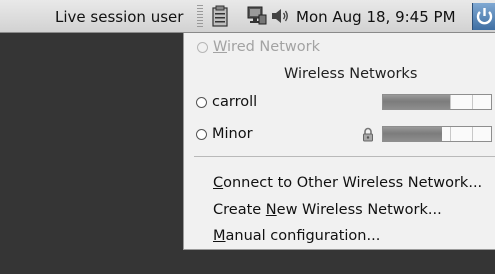  I want to click on wired-radio, so click(202, 47).